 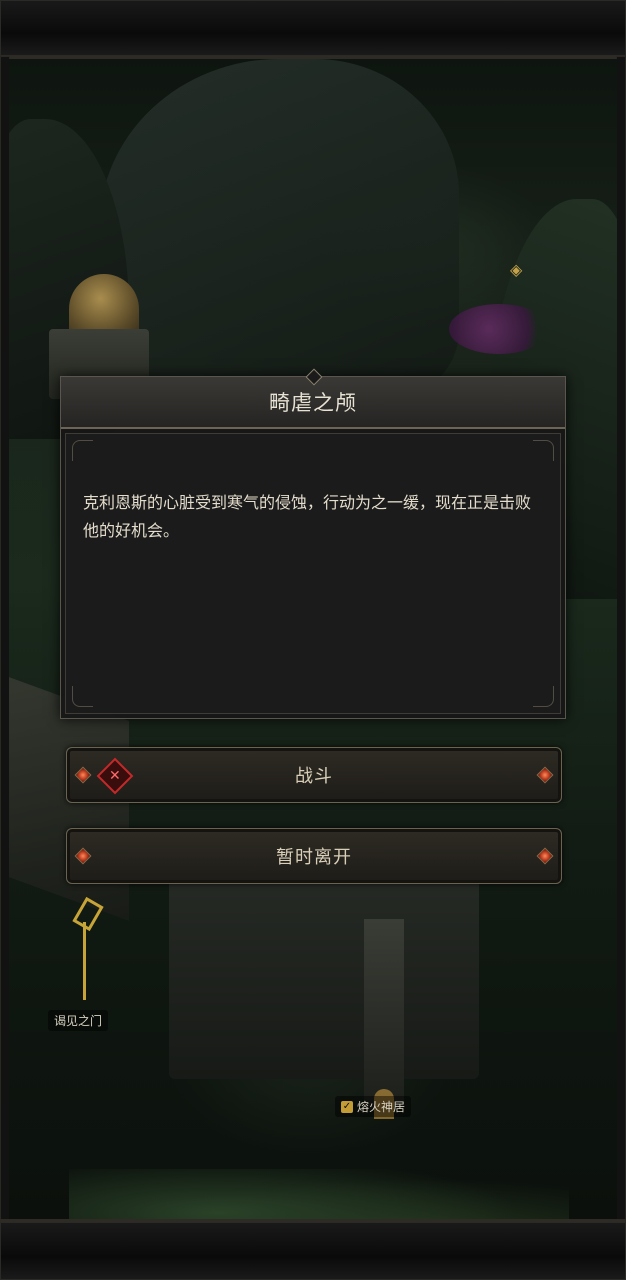 I want to click on dialog-title: 畸虐之颅, so click(x=313, y=403).